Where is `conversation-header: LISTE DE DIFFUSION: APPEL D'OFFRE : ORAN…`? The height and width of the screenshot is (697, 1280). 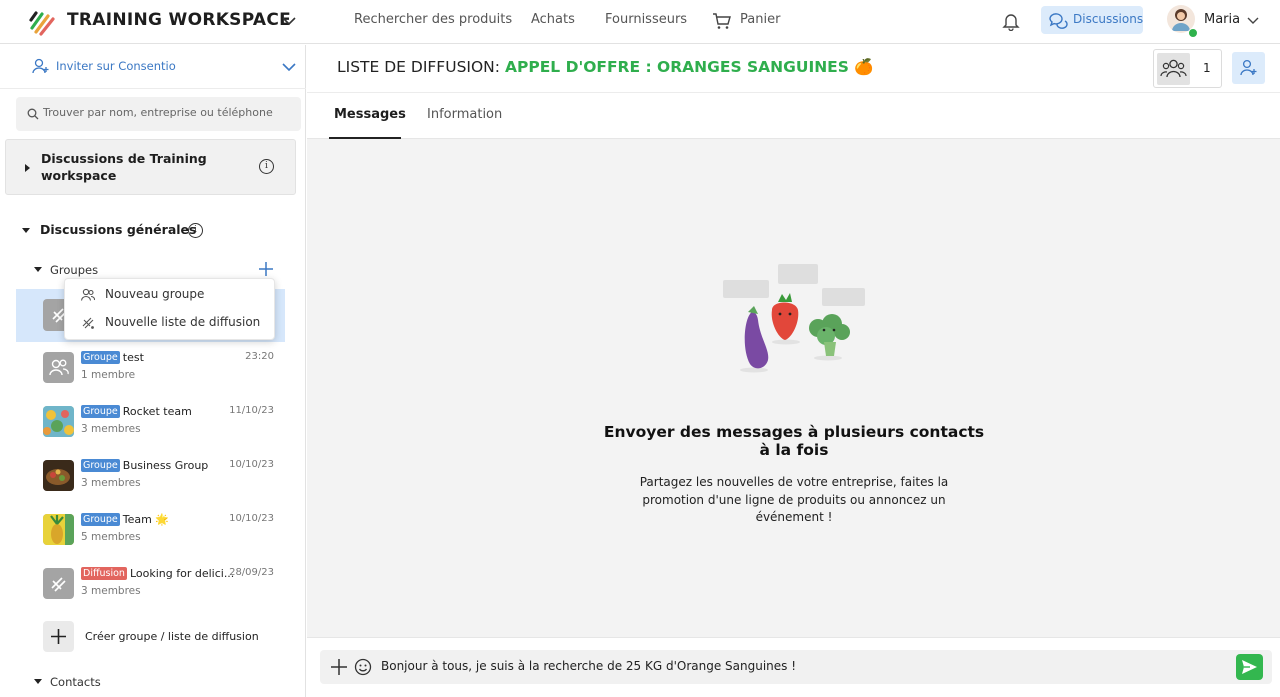 conversation-header: LISTE DE DIFFUSION: APPEL D'OFFRE : ORAN… is located at coordinates (793, 69).